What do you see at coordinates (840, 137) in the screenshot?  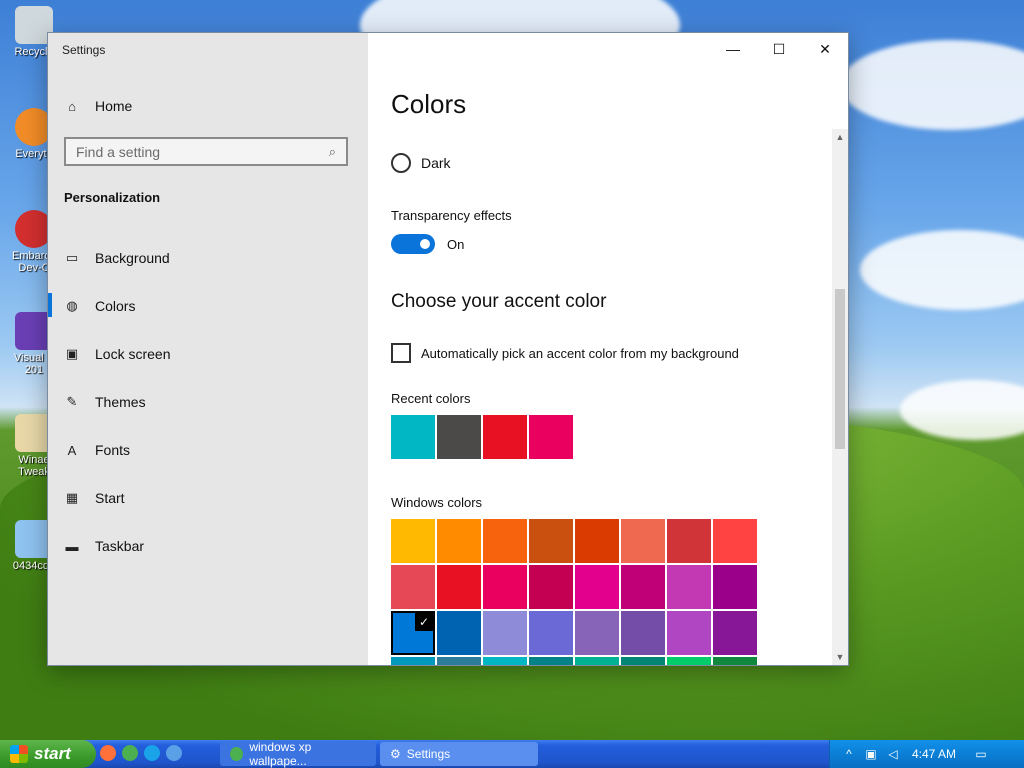 I see `scroll-up-arrow: ▲` at bounding box center [840, 137].